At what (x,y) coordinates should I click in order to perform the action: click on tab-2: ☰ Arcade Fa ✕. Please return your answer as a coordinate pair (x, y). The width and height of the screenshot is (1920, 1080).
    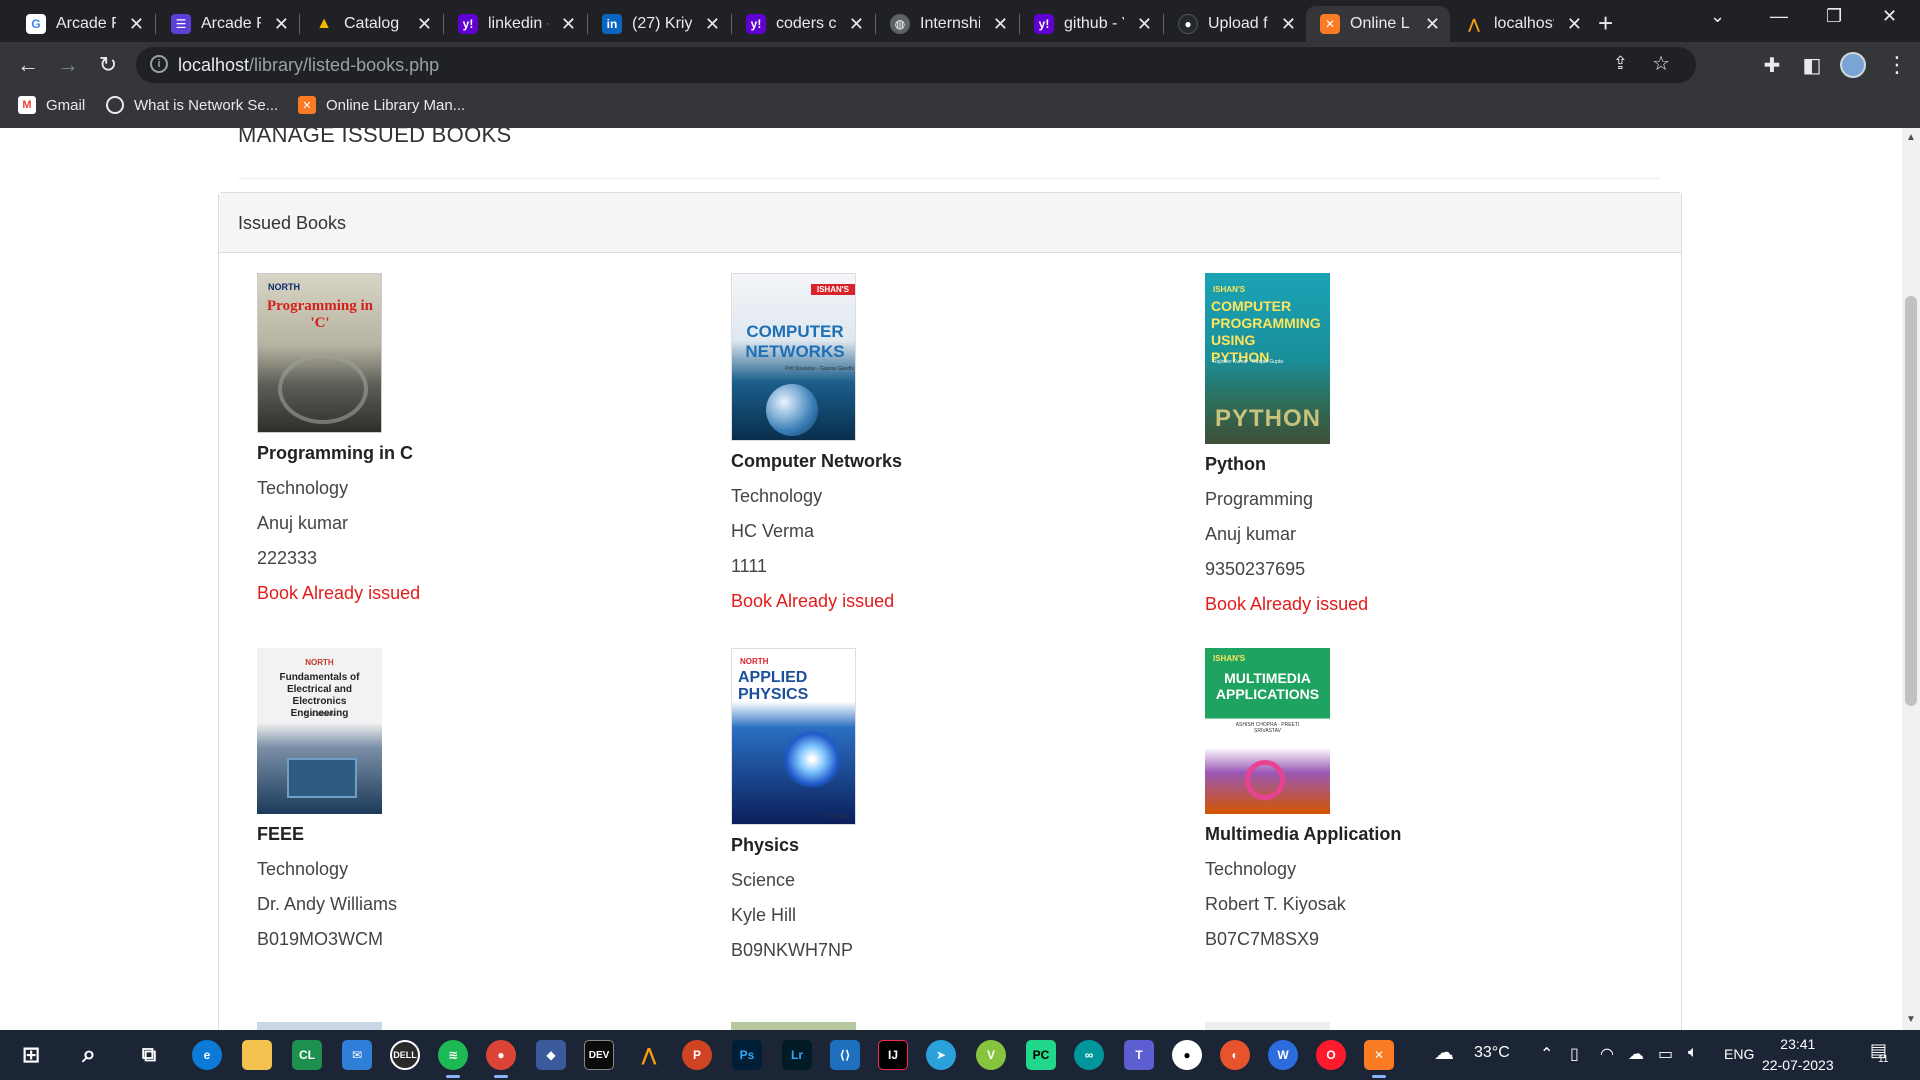
    Looking at the image, I should click on (228, 24).